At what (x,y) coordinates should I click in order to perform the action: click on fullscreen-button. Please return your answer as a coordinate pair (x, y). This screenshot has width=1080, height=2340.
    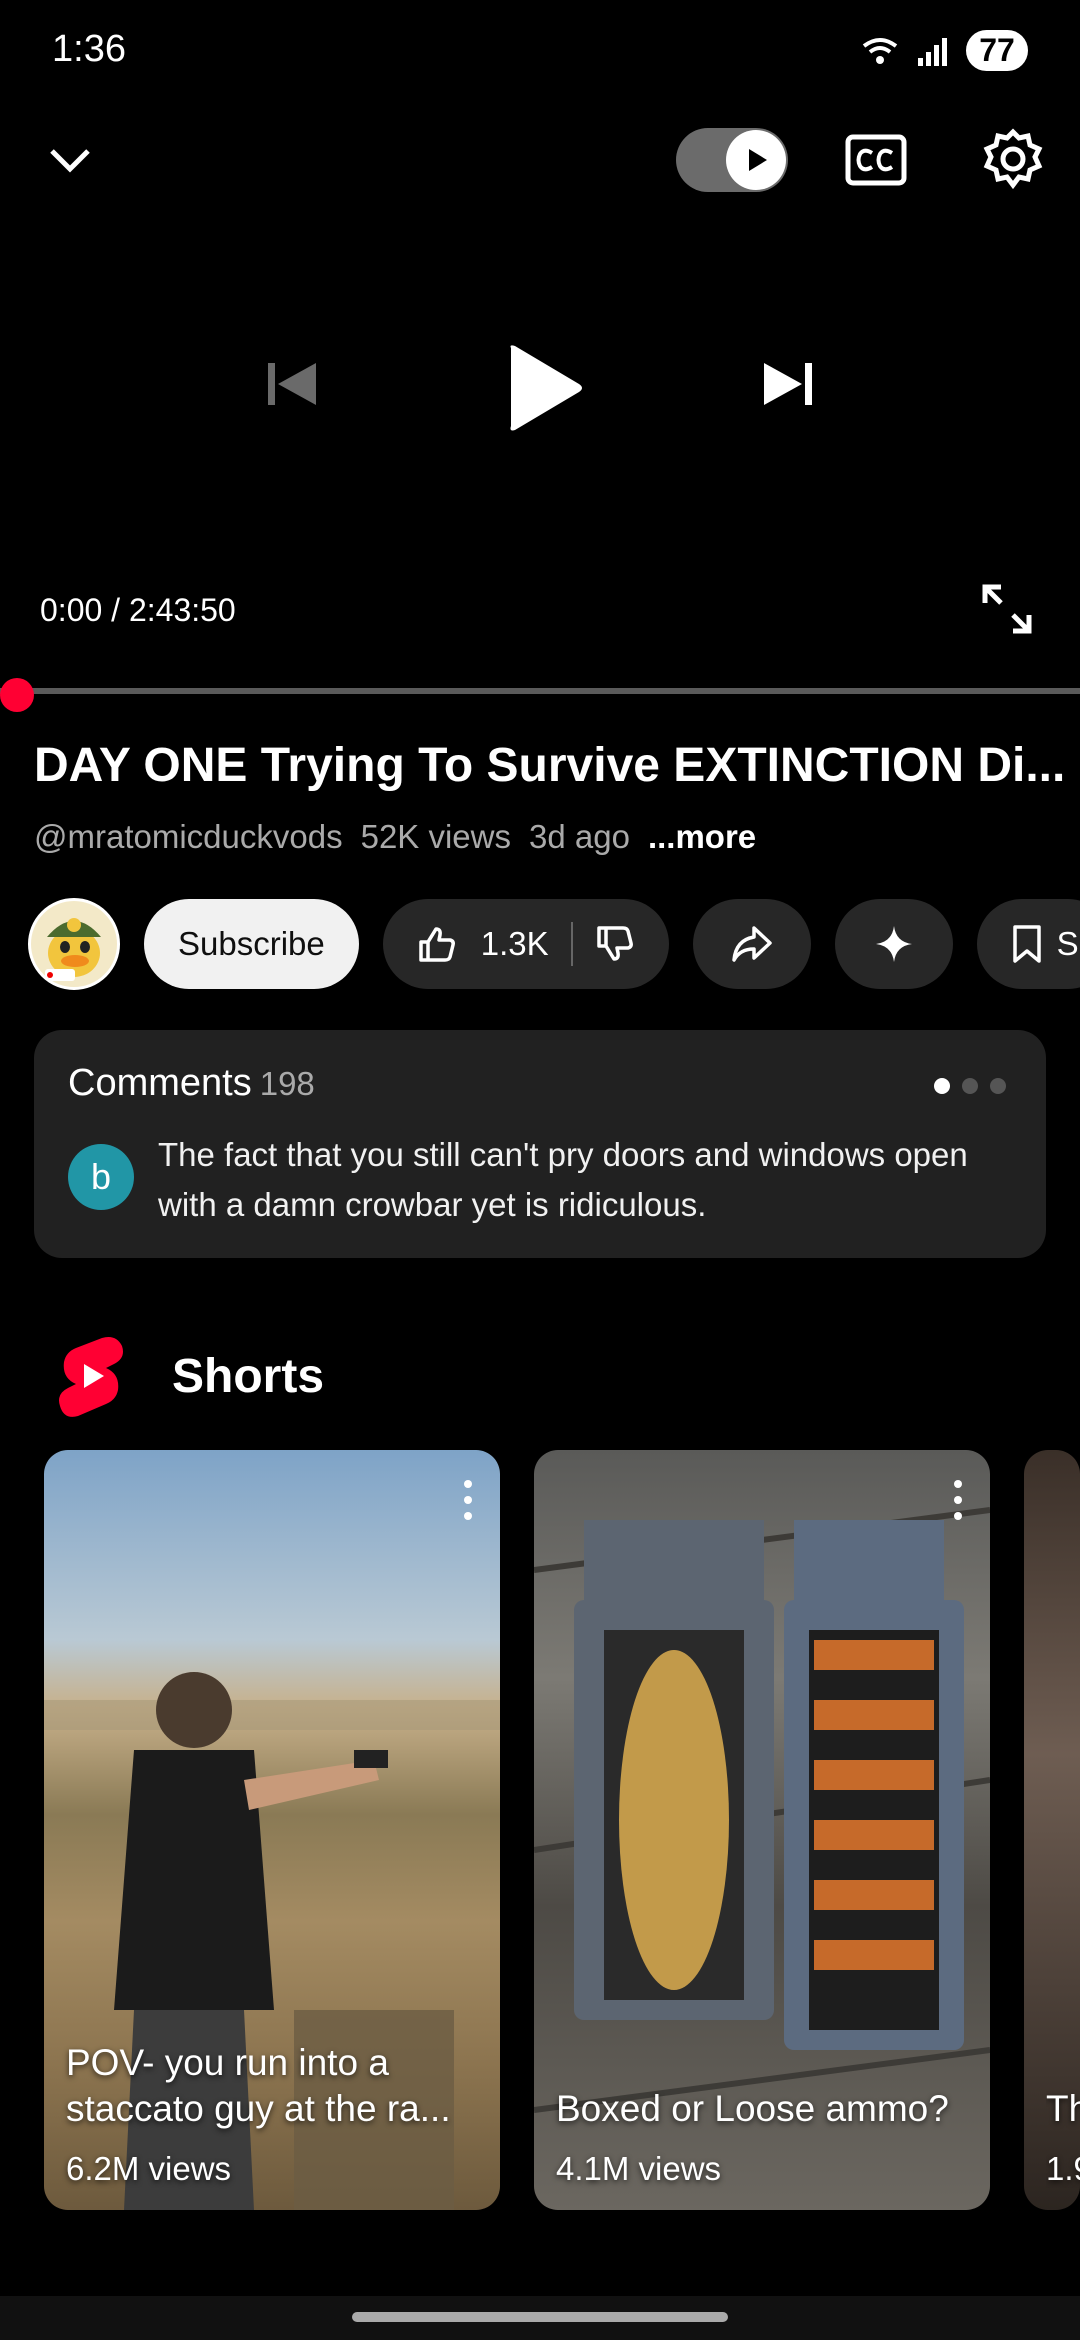
    Looking at the image, I should click on (1007, 609).